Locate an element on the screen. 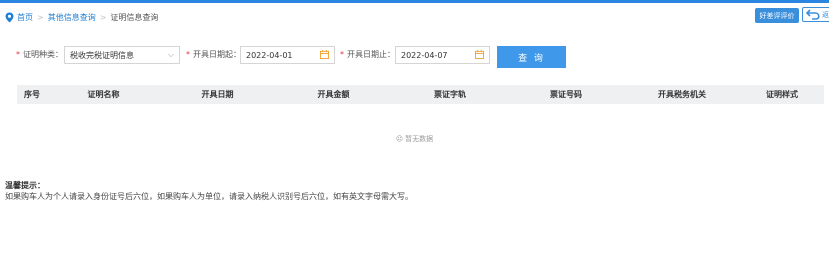 The height and width of the screenshot is (260, 829). certificate-type-select: 税收完税证明信息 ⌵ is located at coordinates (122, 55).